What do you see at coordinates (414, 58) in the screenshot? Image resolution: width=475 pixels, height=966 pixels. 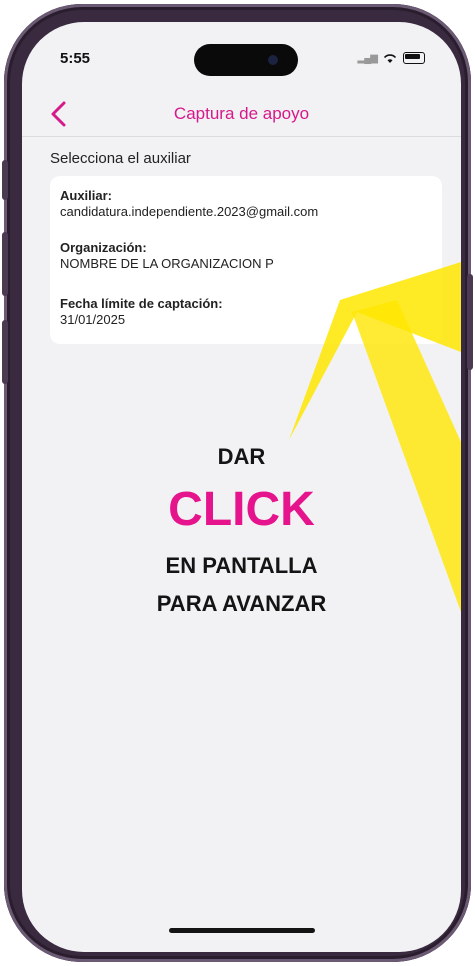 I see `battery-icon` at bounding box center [414, 58].